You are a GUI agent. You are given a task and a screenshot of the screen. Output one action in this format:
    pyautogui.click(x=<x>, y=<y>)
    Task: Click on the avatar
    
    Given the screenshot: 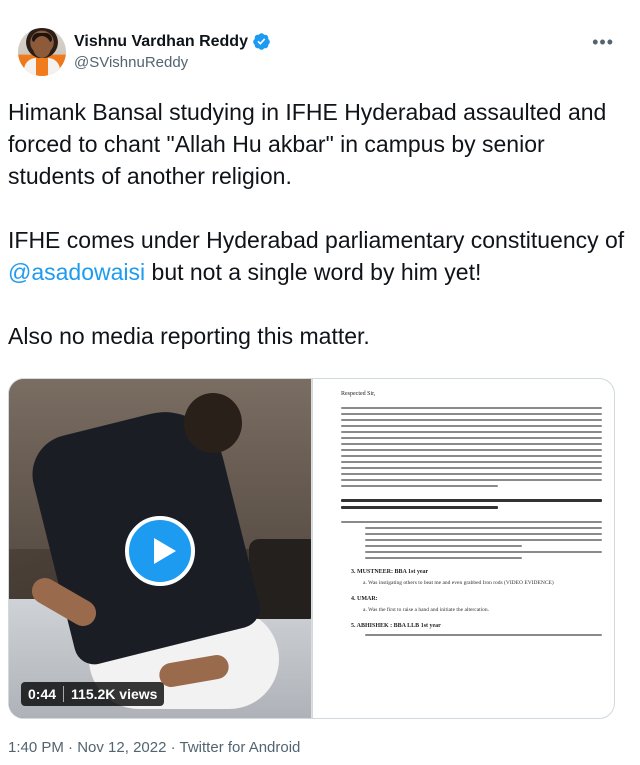 What is the action you would take?
    pyautogui.click(x=42, y=52)
    